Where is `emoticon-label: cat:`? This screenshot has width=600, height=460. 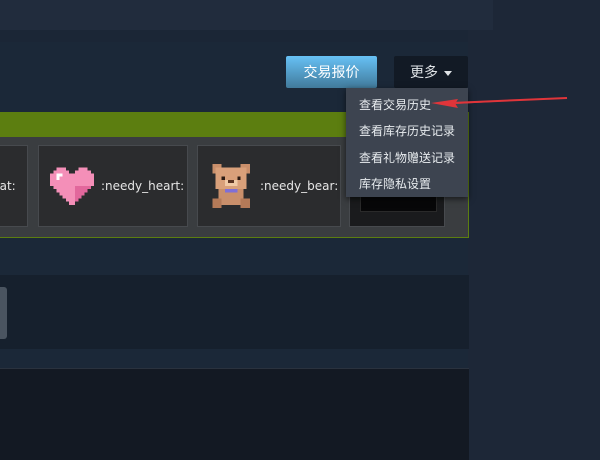
emoticon-label: cat: is located at coordinates (8, 186).